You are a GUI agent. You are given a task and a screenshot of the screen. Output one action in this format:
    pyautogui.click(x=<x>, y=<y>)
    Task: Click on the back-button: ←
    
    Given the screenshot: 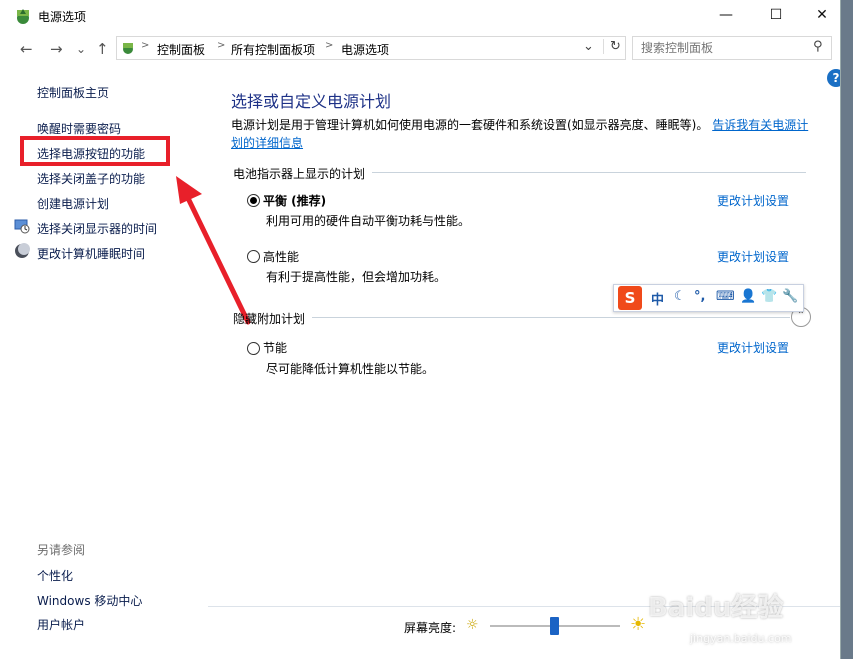 What is the action you would take?
    pyautogui.click(x=26, y=49)
    